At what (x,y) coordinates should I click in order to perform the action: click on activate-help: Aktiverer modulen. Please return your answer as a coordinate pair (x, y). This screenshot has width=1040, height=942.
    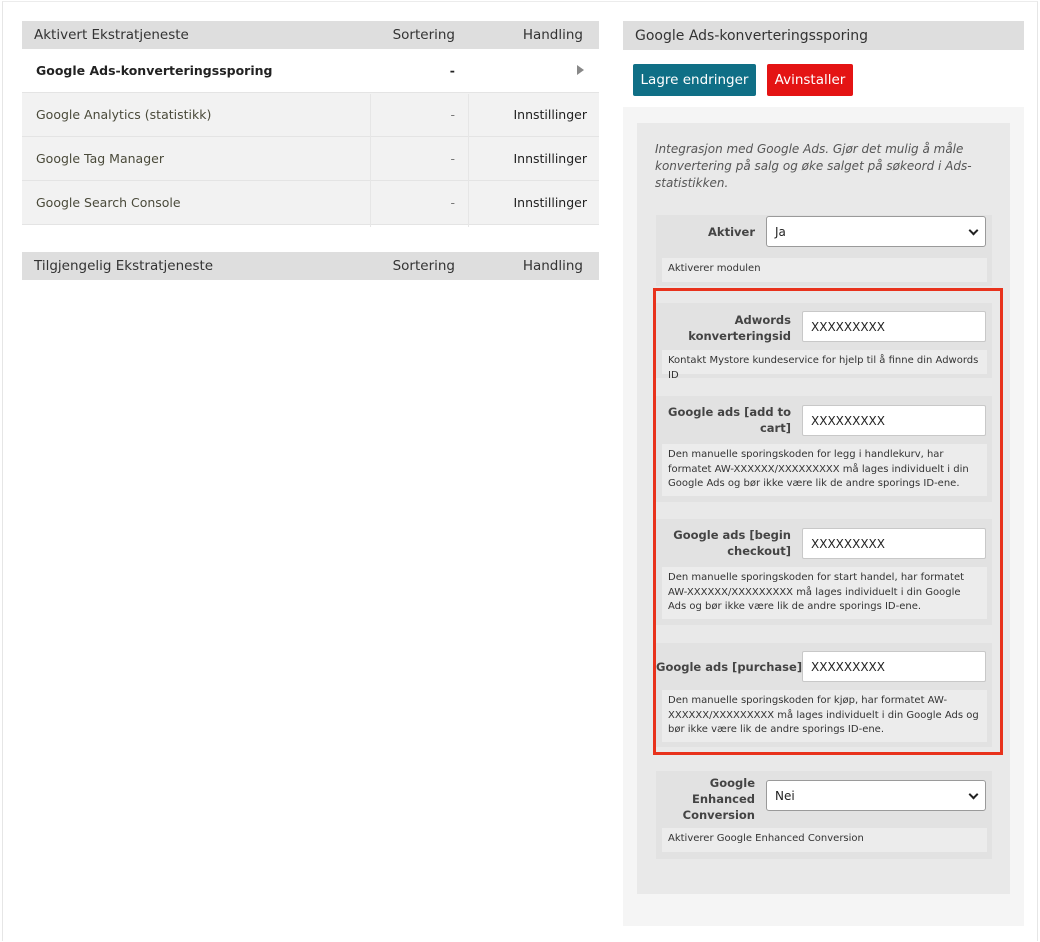
    Looking at the image, I should click on (824, 270).